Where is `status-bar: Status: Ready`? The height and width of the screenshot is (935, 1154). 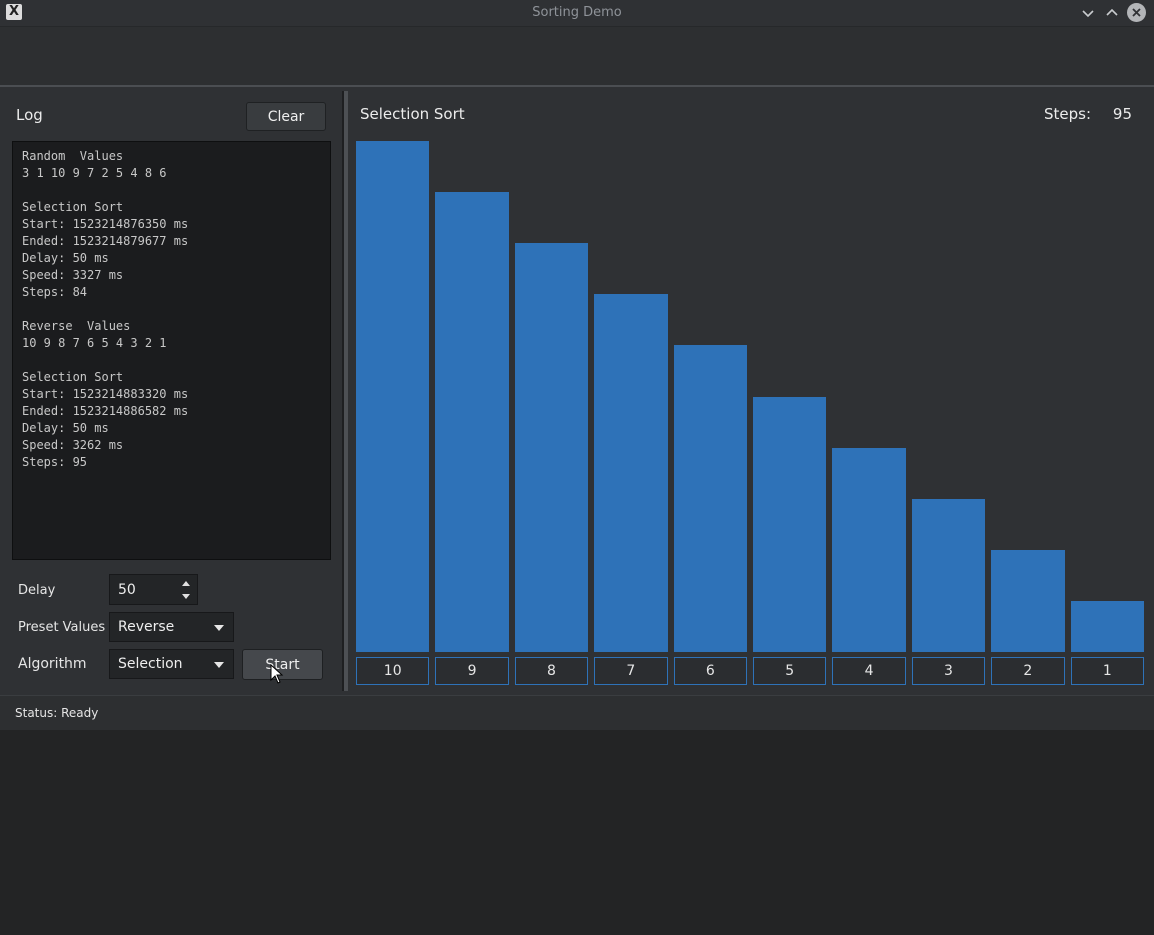 status-bar: Status: Ready is located at coordinates (577, 712).